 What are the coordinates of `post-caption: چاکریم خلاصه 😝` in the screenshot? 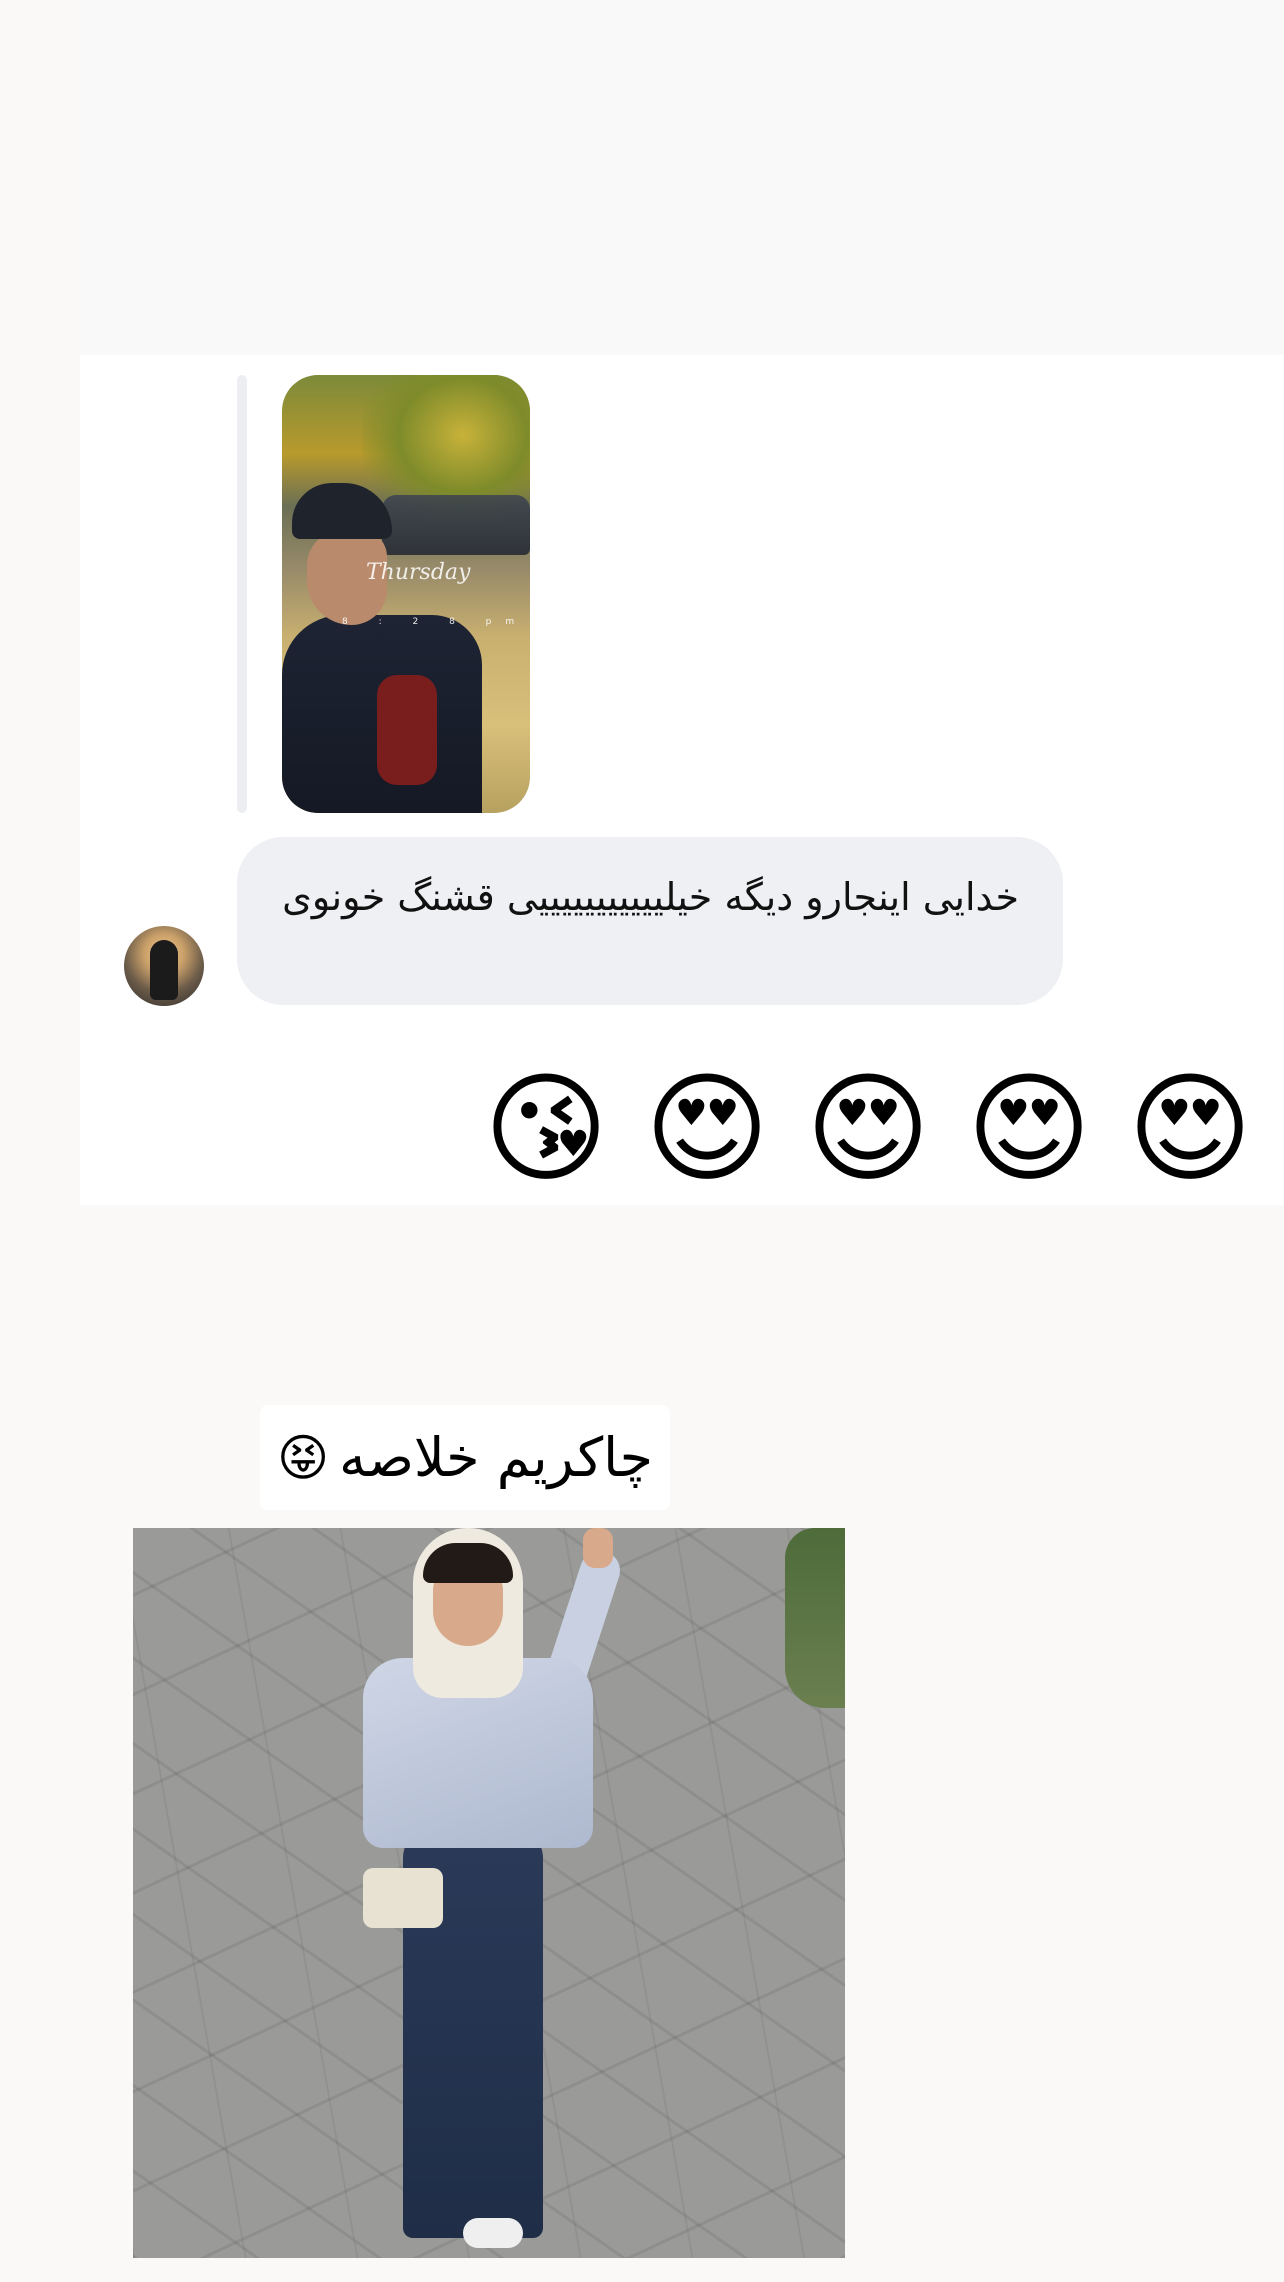 It's located at (465, 1457).